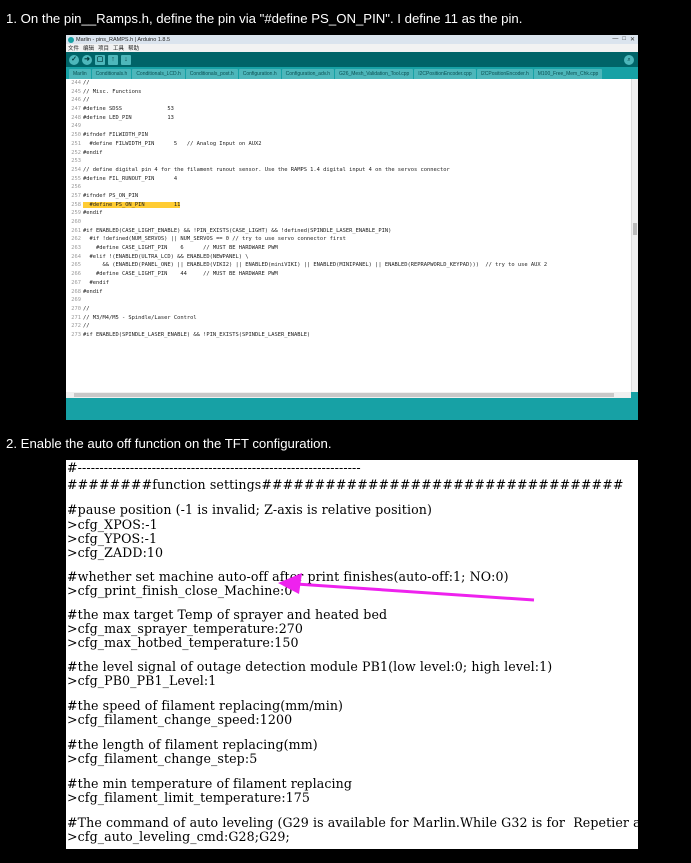  What do you see at coordinates (76, 222) in the screenshot?
I see `line-number: 260` at bounding box center [76, 222].